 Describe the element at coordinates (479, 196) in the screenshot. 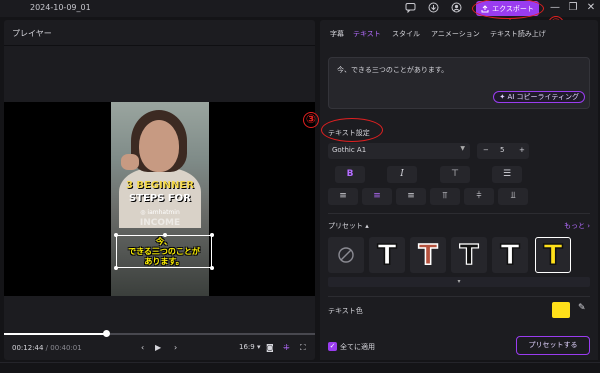

I see `valign-middle-icon: ⫩` at that location.